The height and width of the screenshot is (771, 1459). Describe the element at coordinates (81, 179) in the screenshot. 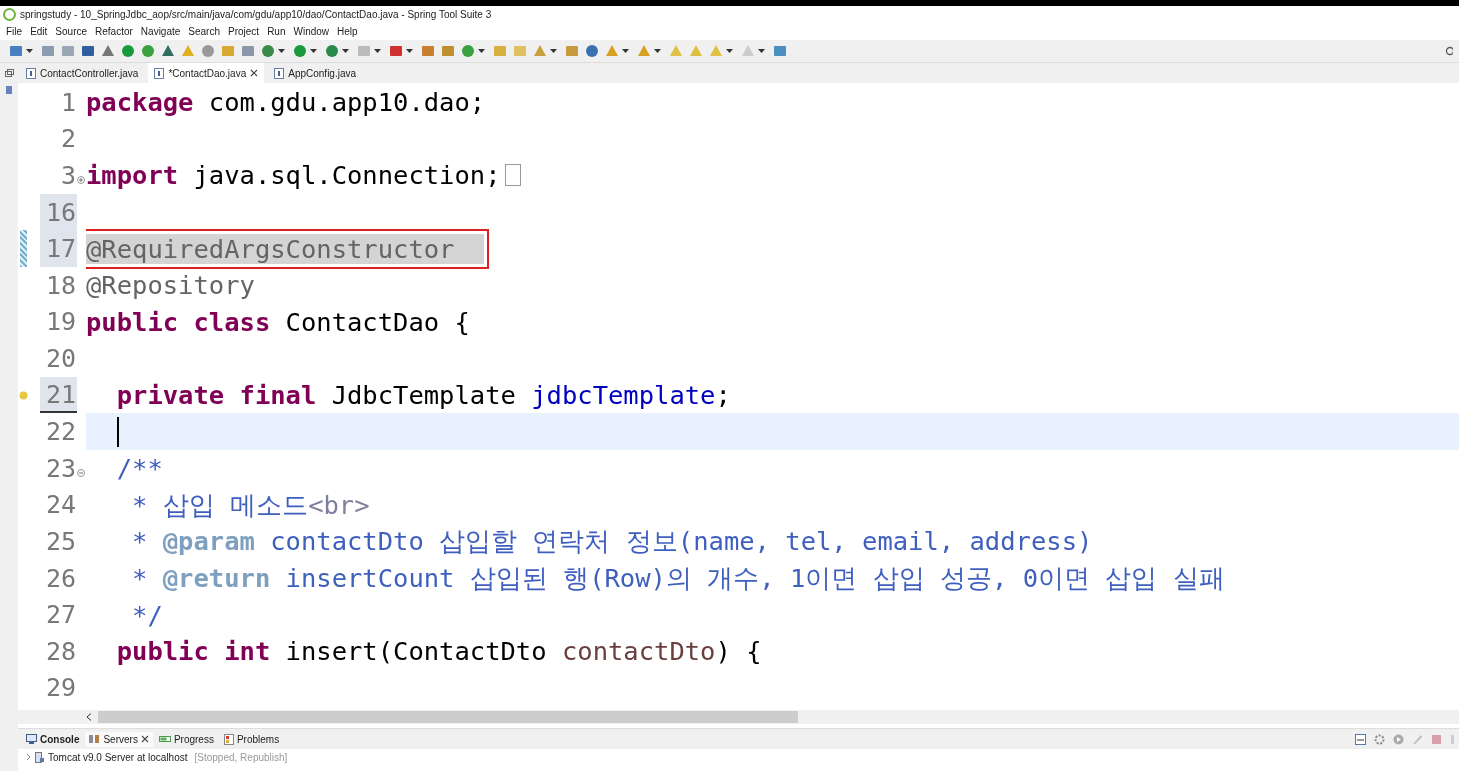

I see `expand-icon` at that location.